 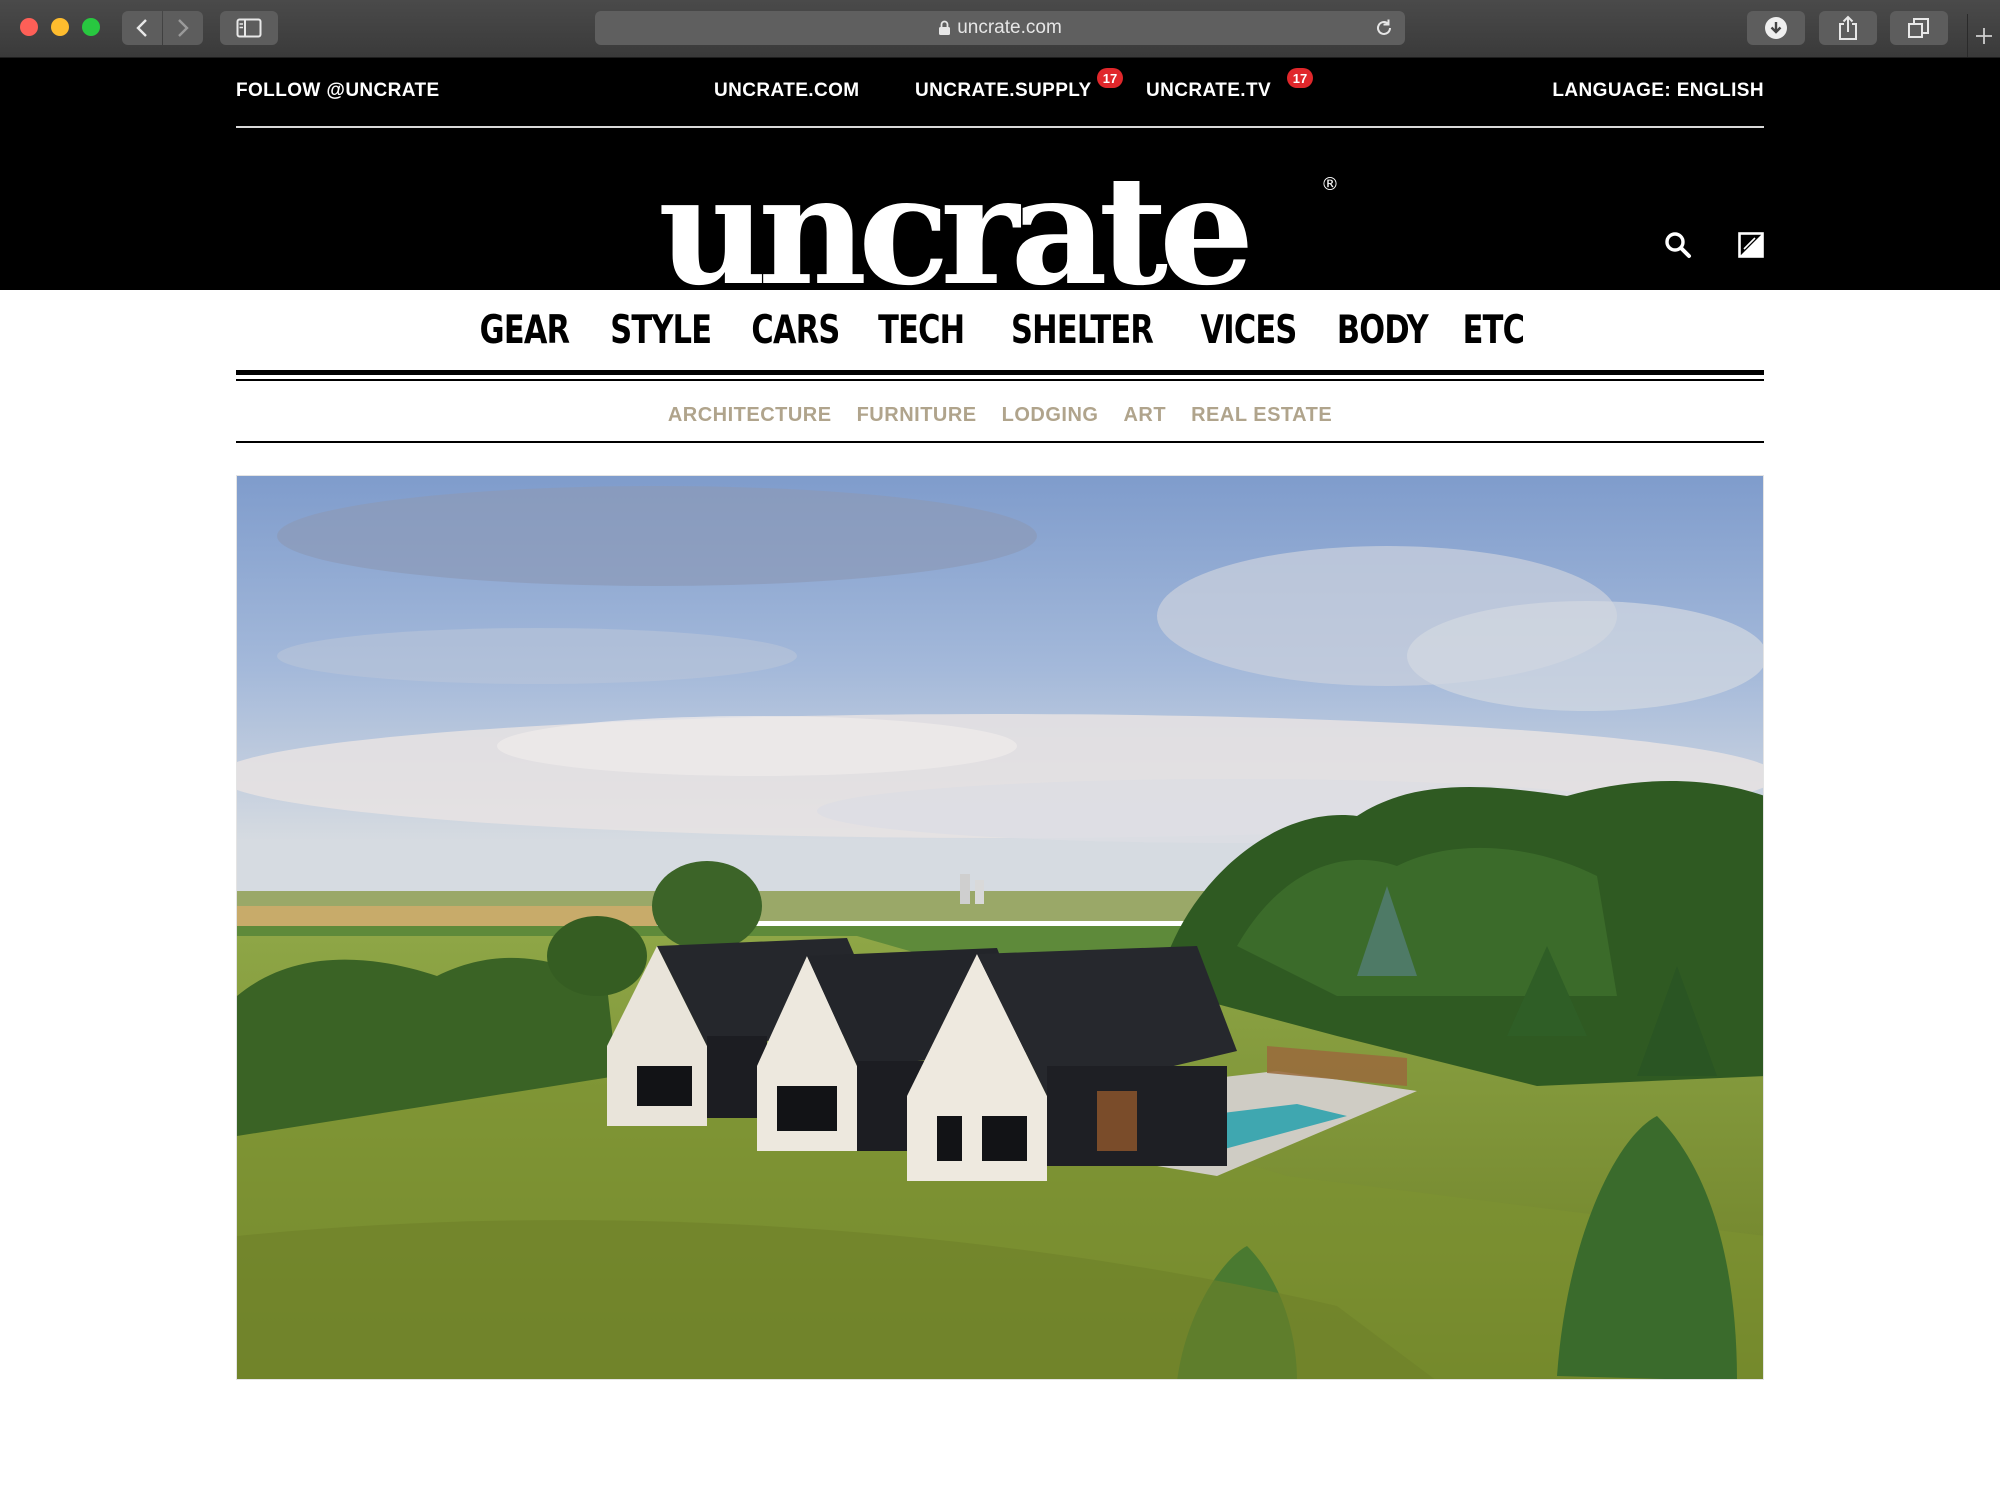 I want to click on logo-wordmark: uncrate, so click(x=956, y=226).